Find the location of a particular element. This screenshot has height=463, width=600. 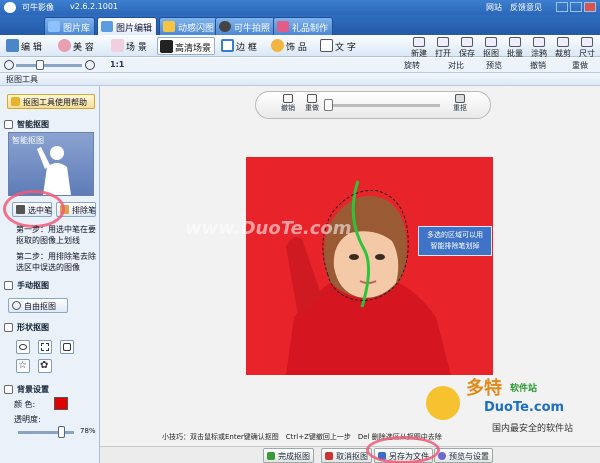

cutout-button: 抠图 is located at coordinates (491, 48).